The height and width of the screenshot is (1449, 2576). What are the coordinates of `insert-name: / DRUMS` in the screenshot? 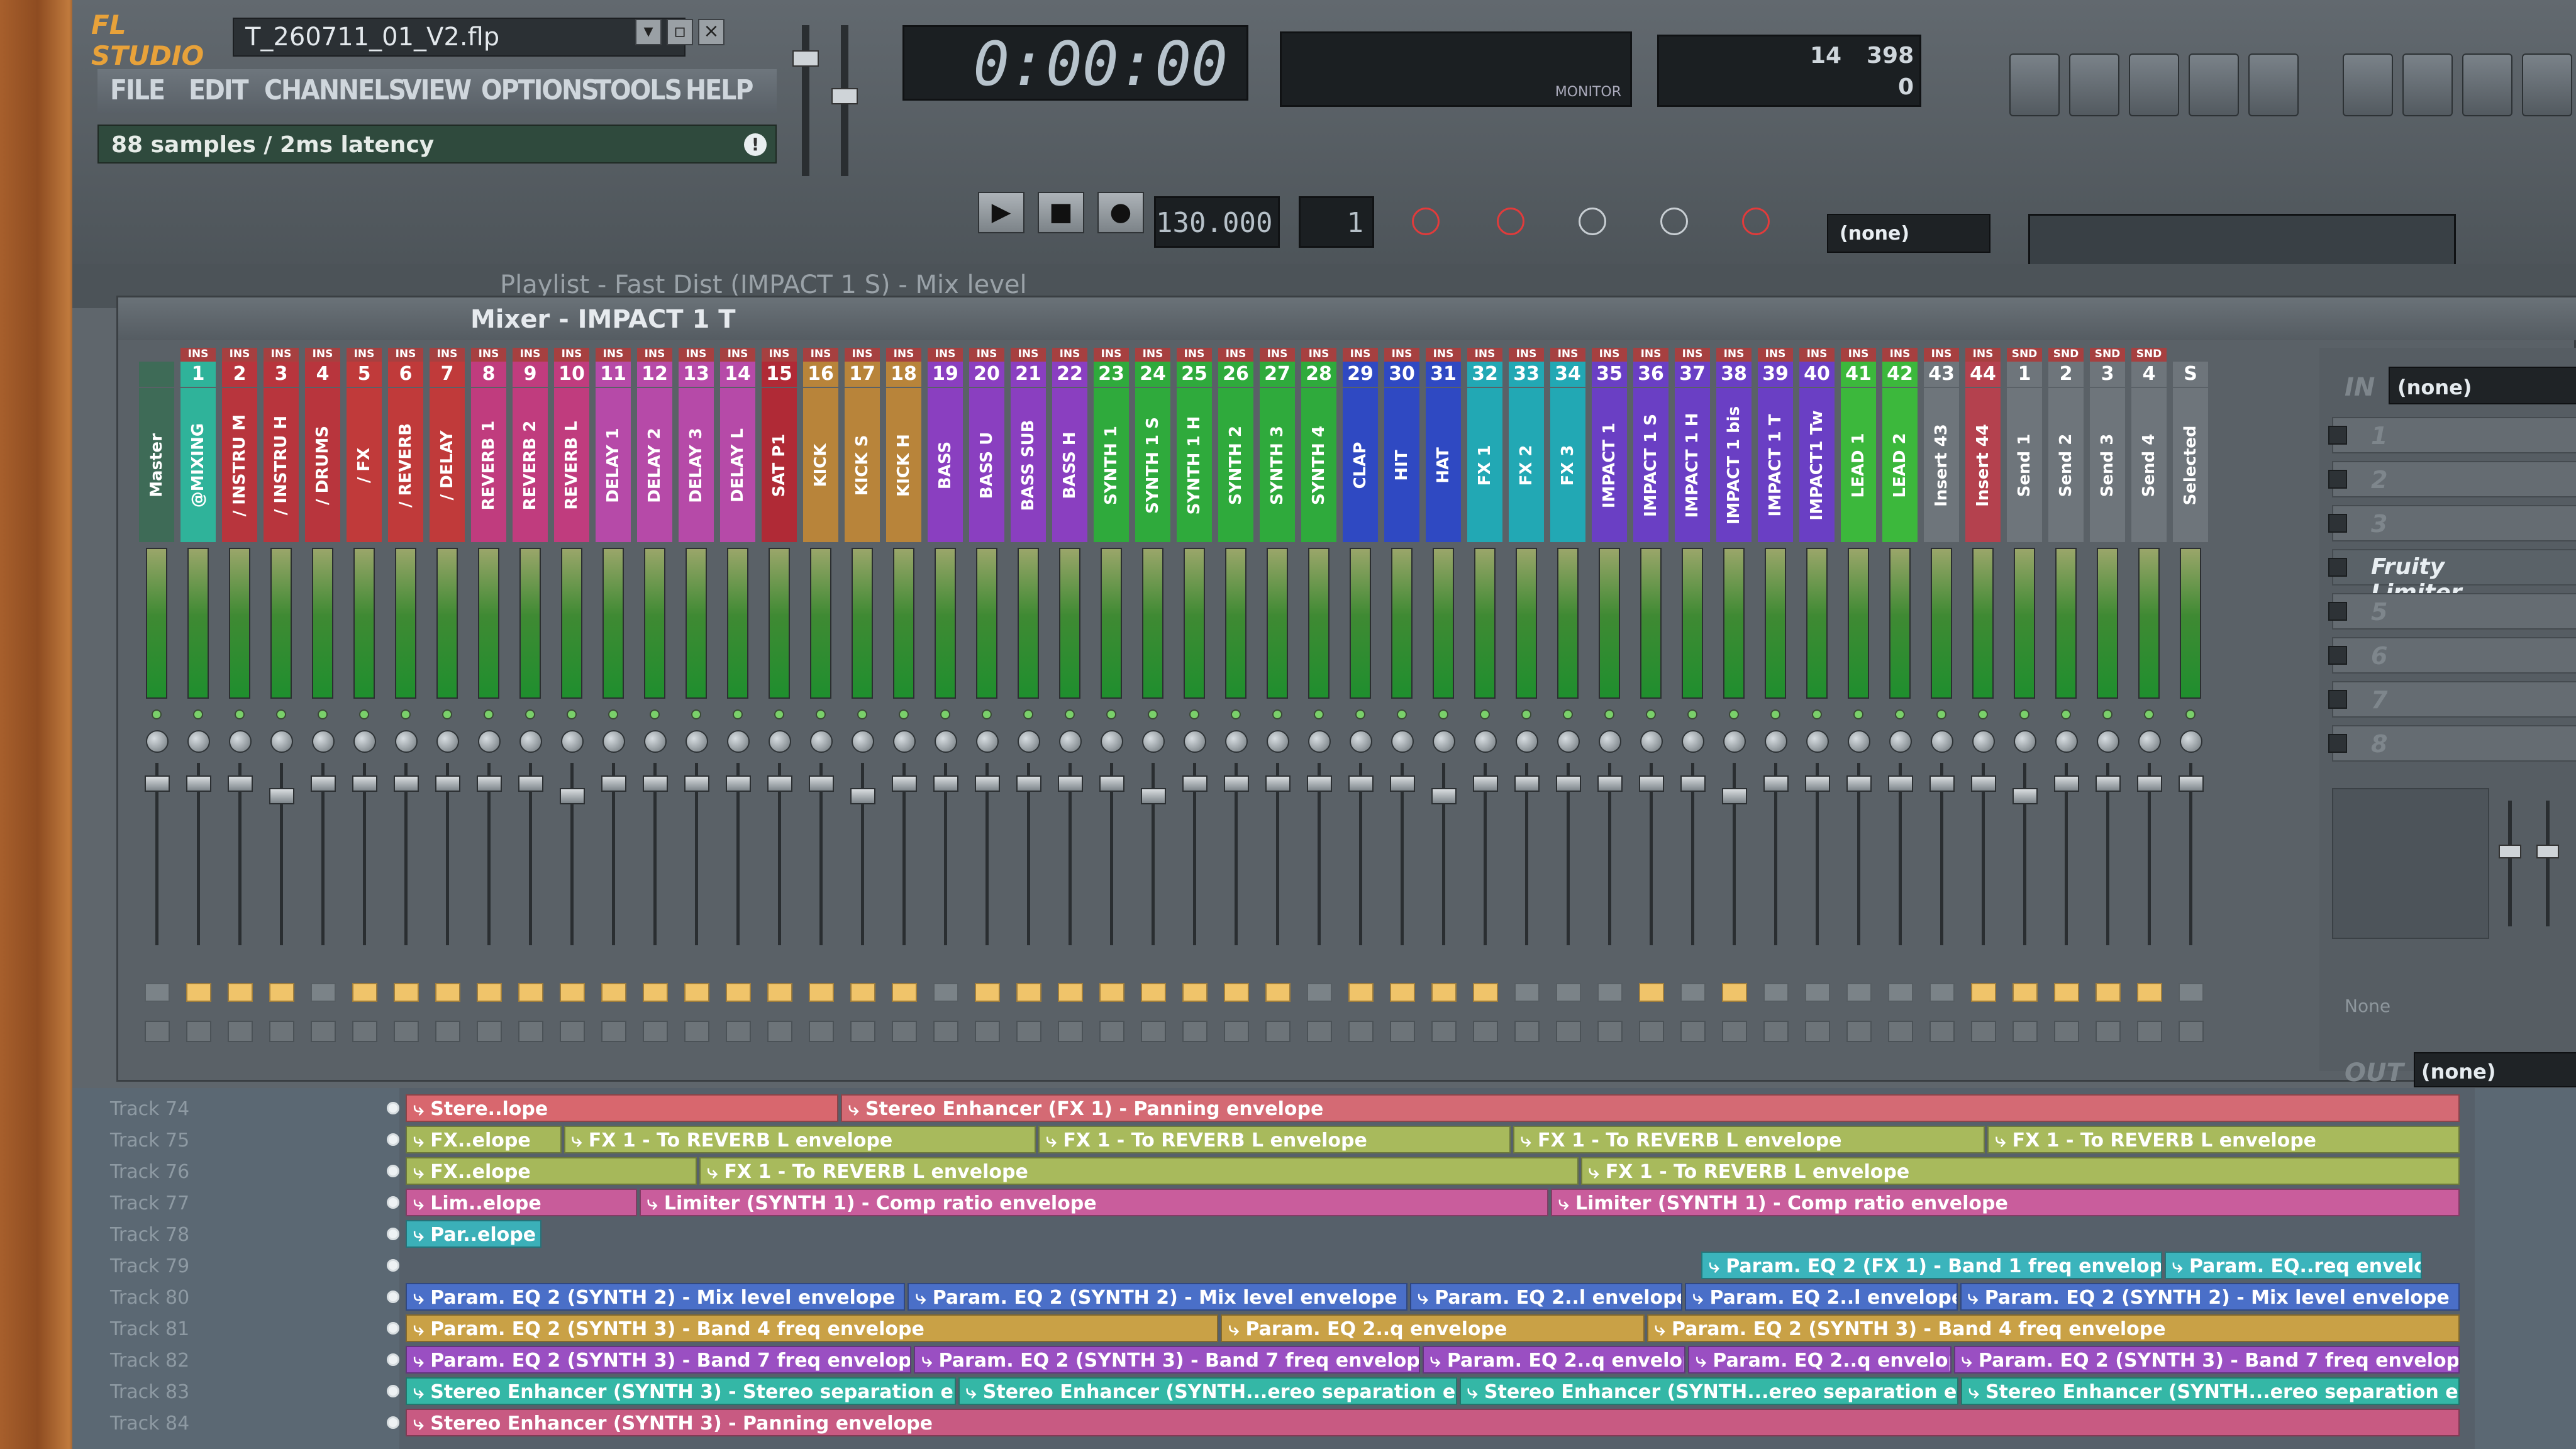 It's located at (322, 465).